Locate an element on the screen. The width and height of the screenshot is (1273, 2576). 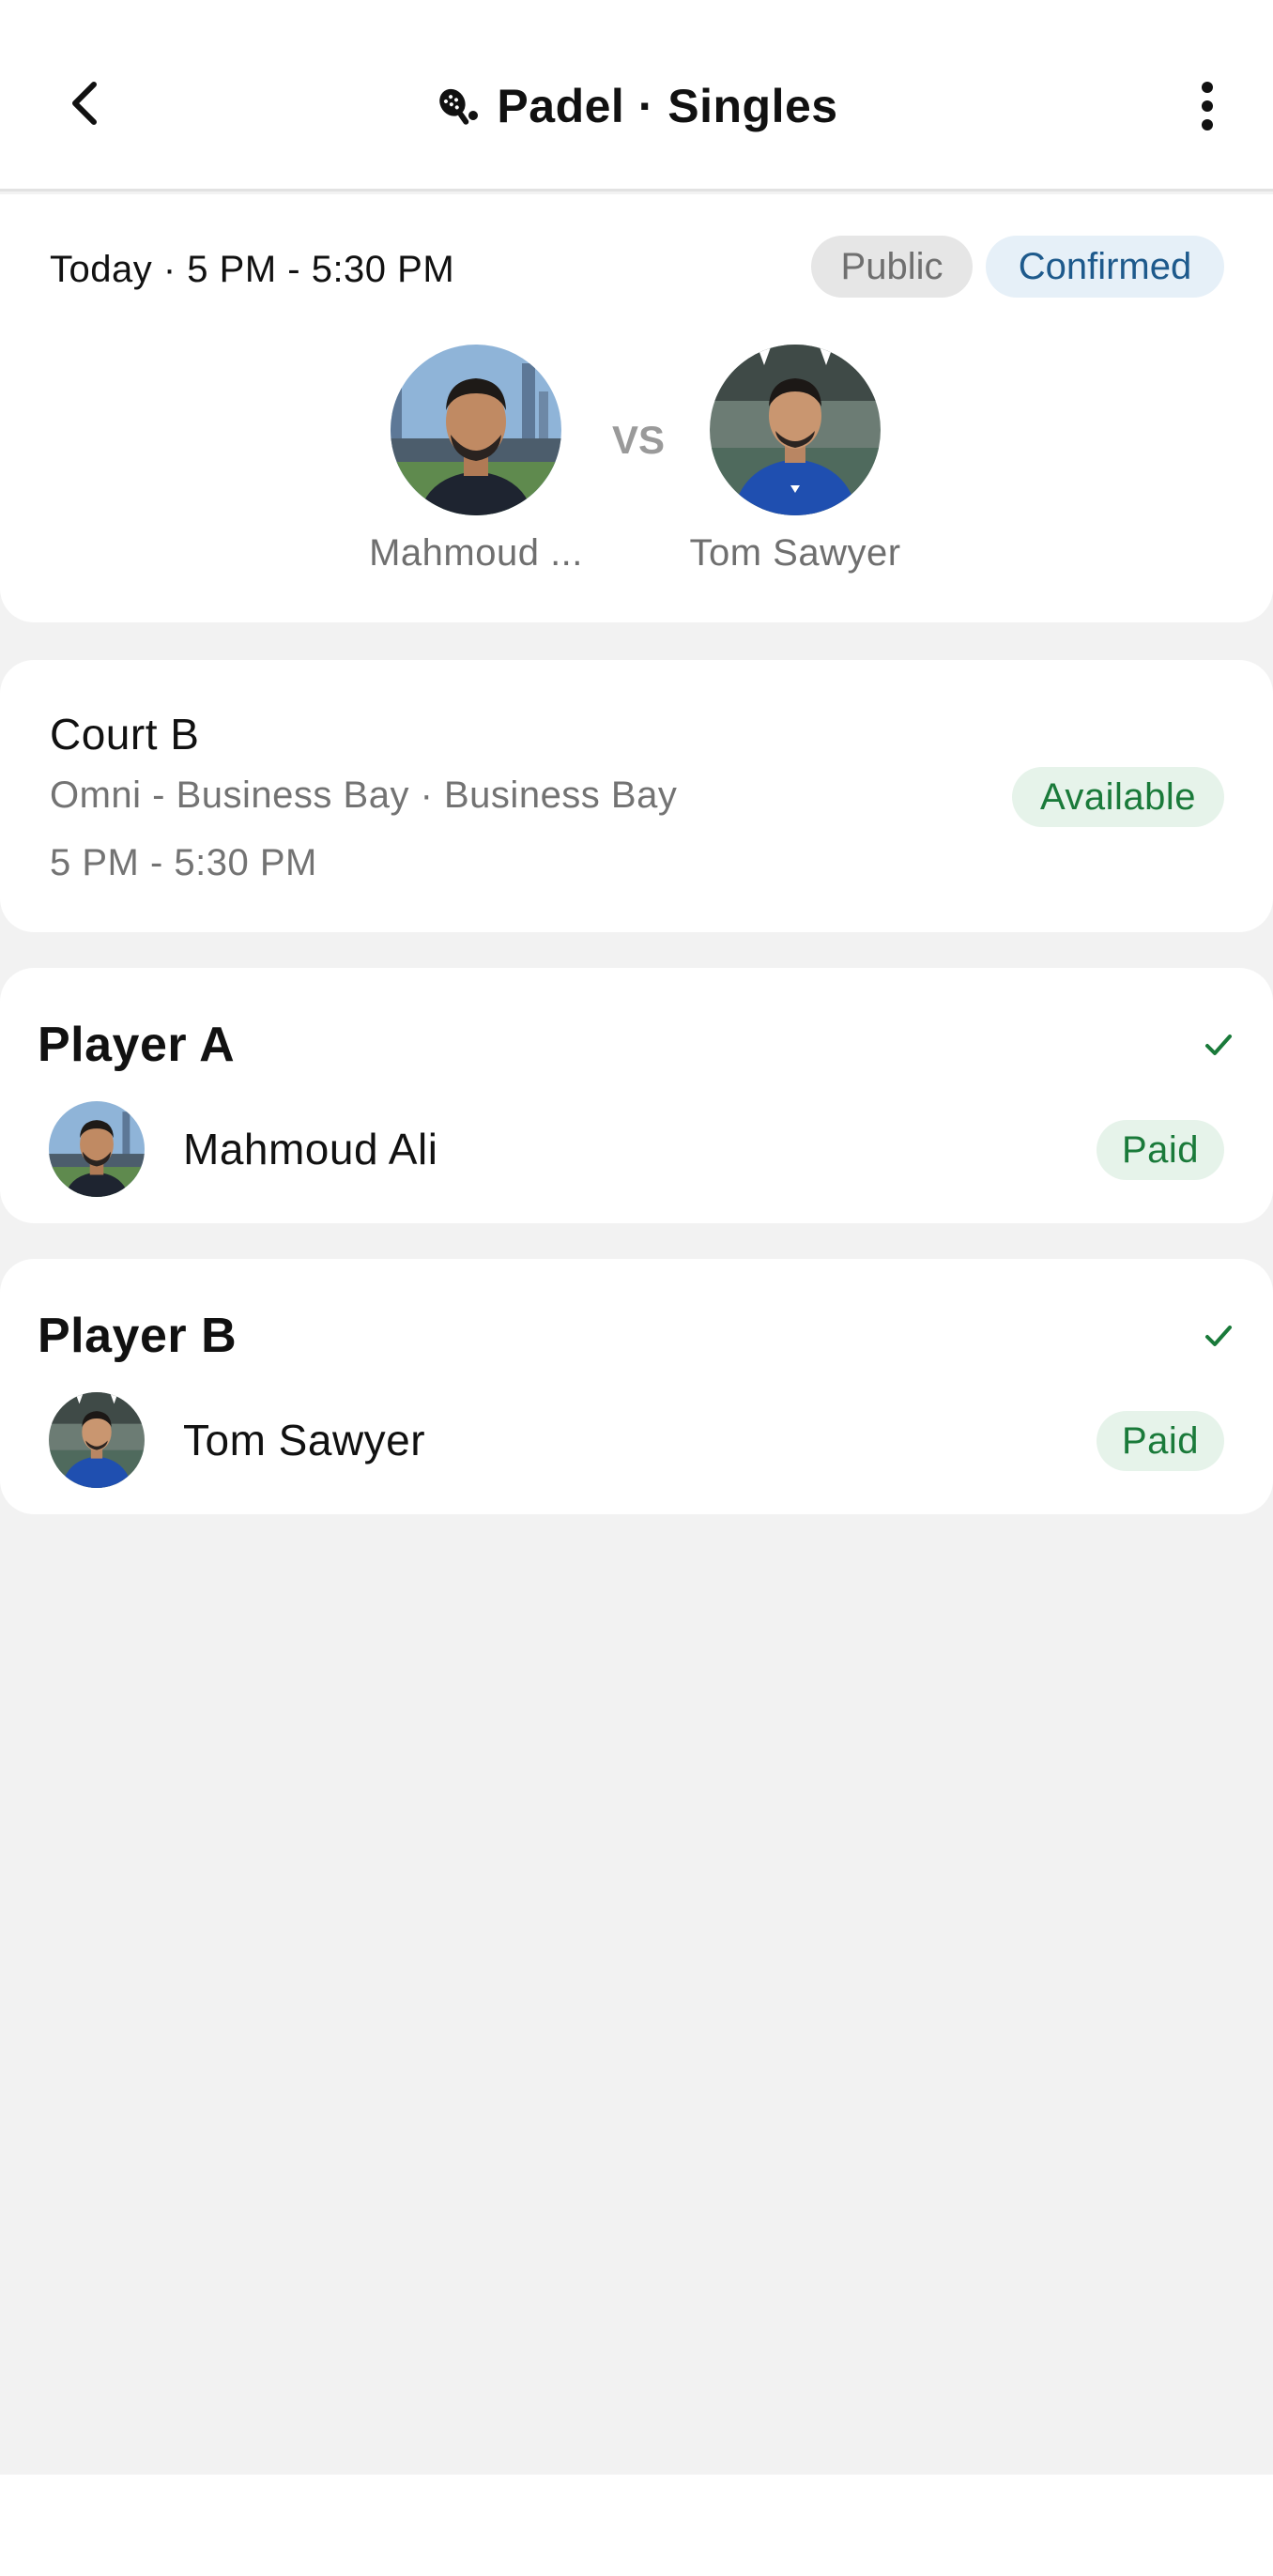
player-b-avatar is located at coordinates (795, 430).